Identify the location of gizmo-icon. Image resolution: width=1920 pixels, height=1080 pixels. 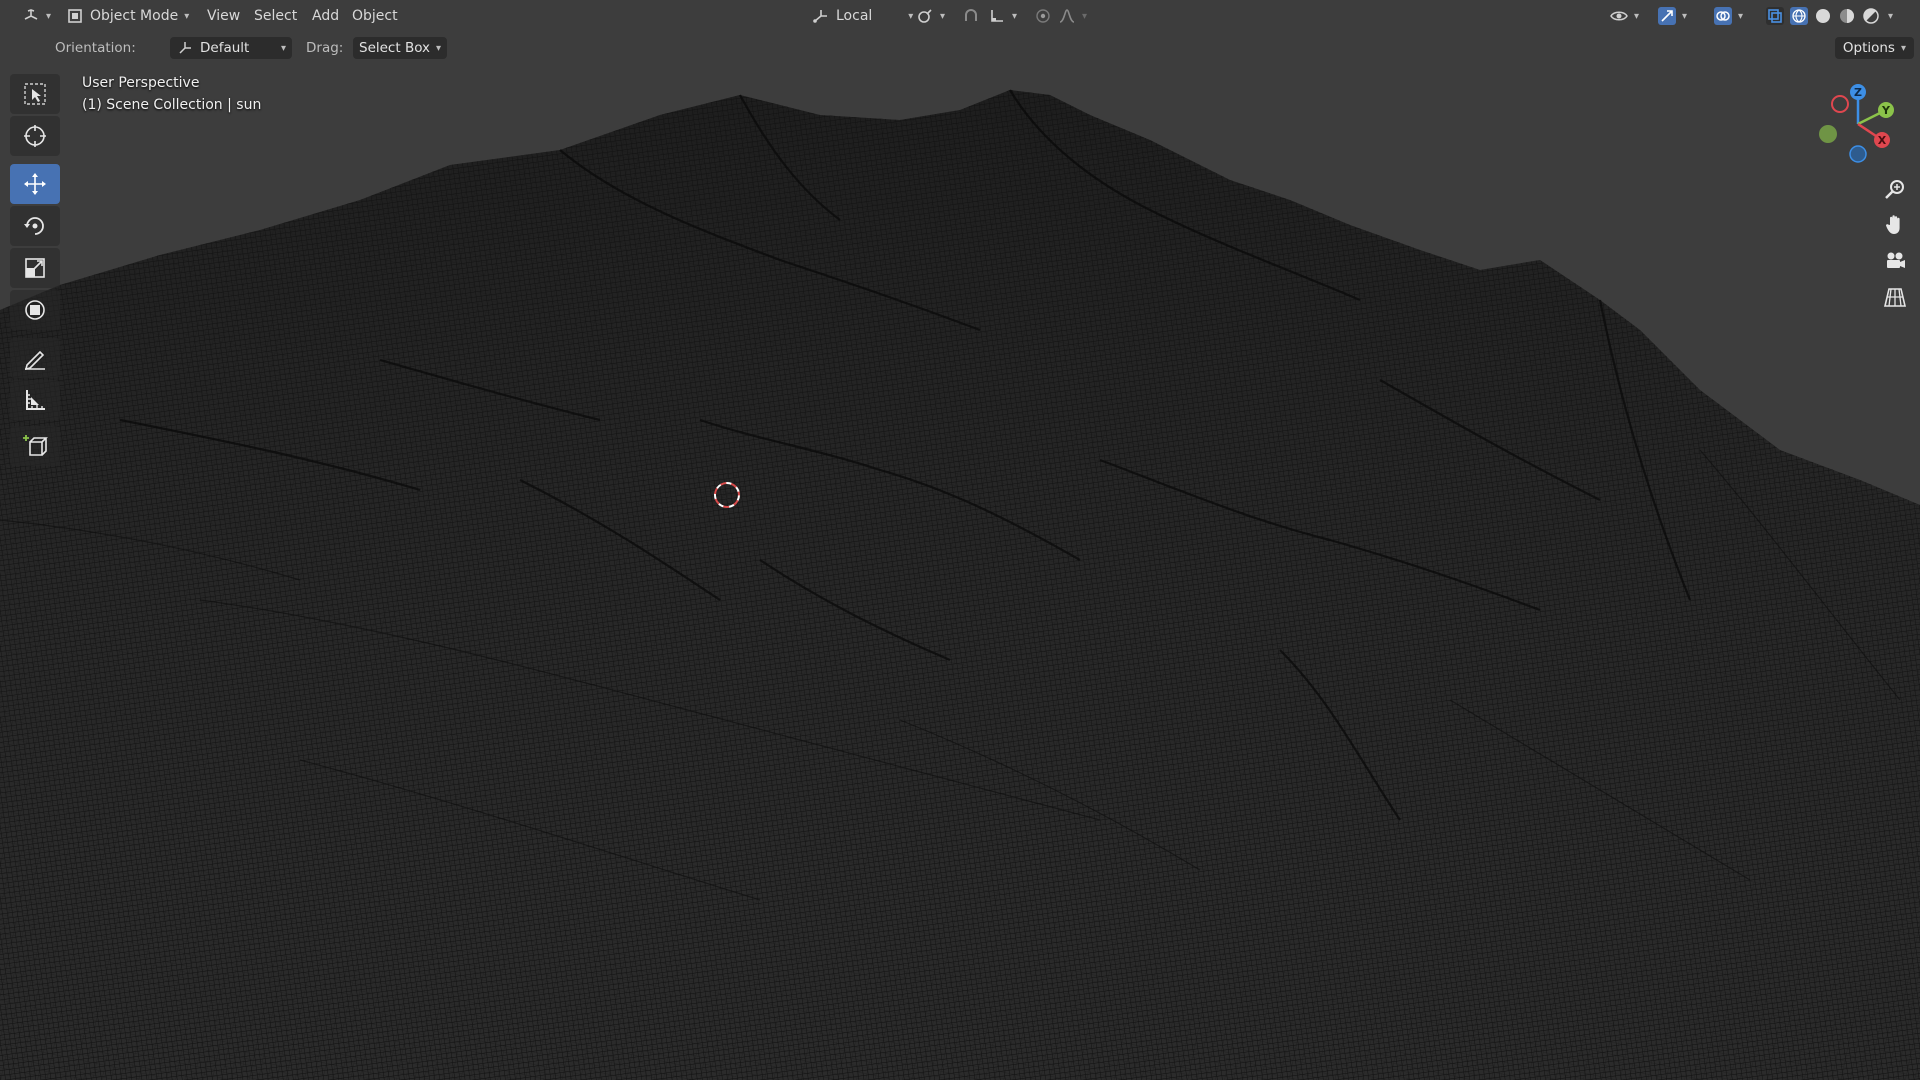
(1667, 16).